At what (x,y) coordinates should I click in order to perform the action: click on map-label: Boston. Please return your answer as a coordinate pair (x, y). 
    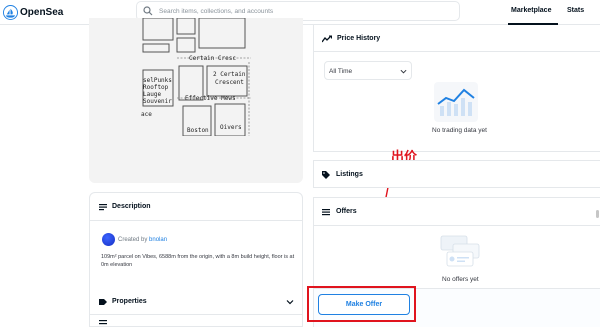
    Looking at the image, I should click on (198, 130).